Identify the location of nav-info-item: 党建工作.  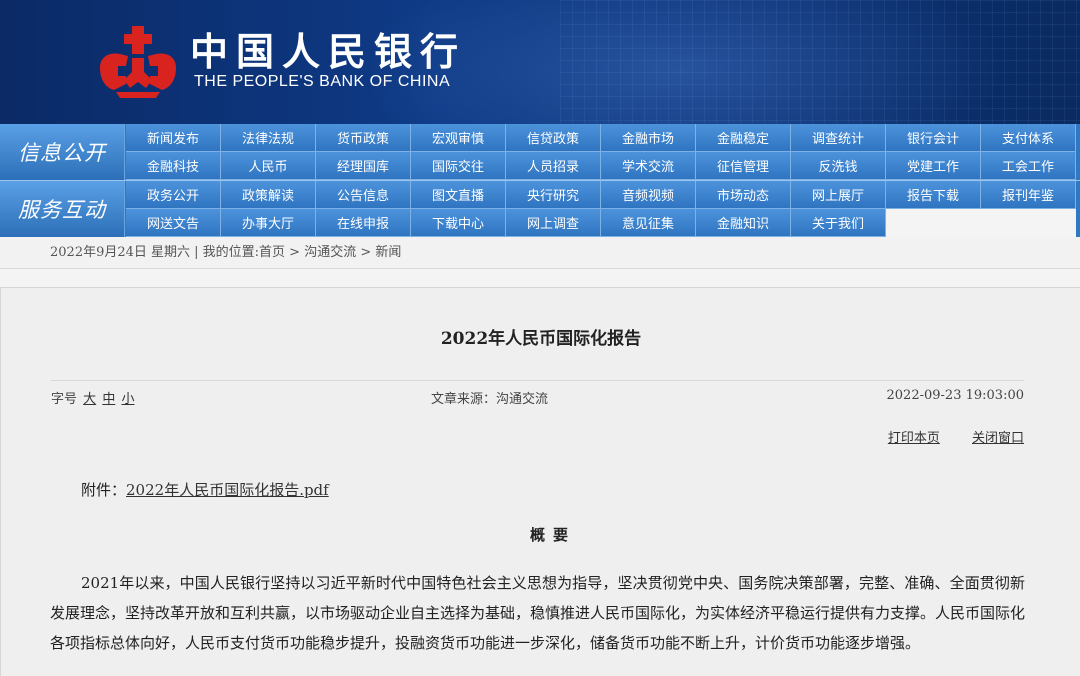
(933, 166).